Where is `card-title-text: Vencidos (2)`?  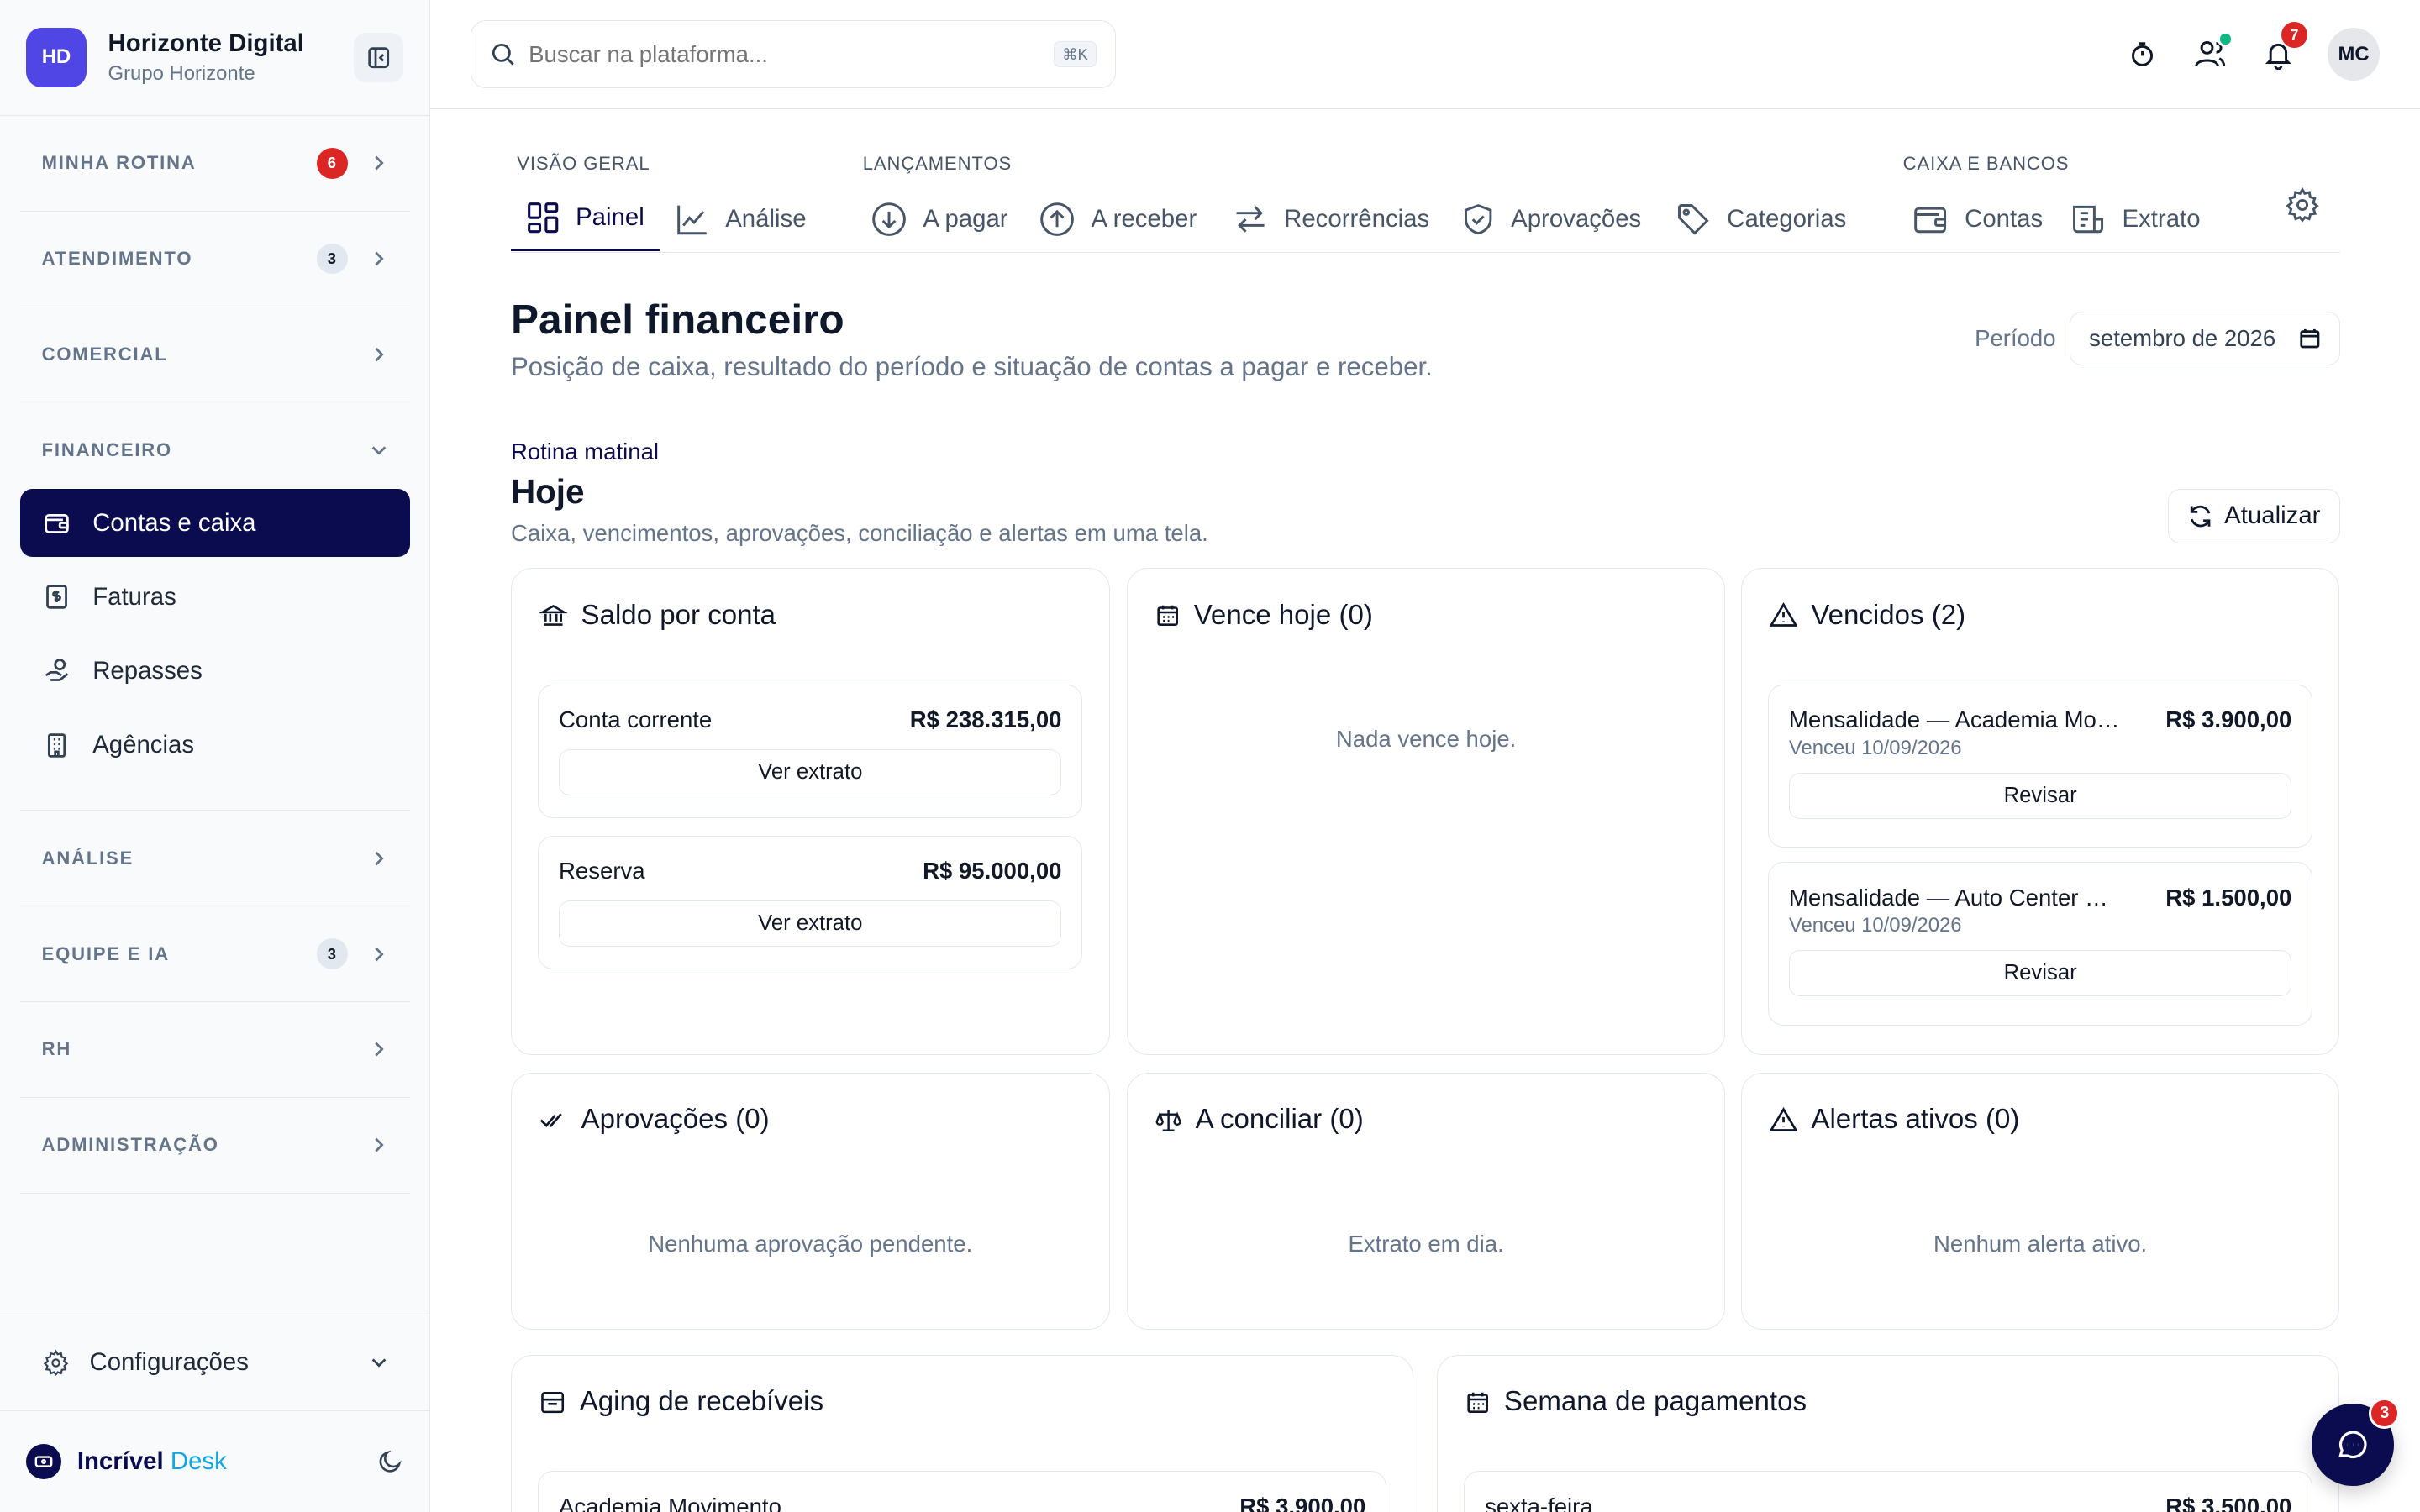
card-title-text: Vencidos (2) is located at coordinates (1888, 615).